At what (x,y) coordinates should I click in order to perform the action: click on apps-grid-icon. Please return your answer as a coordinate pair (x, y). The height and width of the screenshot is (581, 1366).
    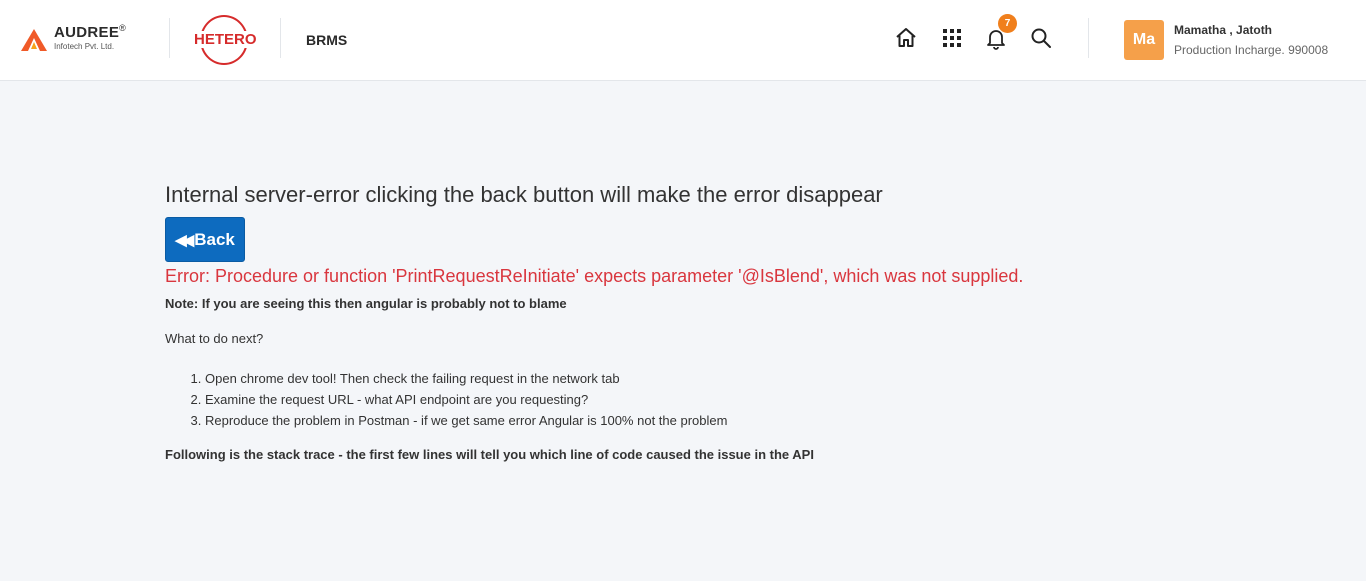
    Looking at the image, I should click on (952, 38).